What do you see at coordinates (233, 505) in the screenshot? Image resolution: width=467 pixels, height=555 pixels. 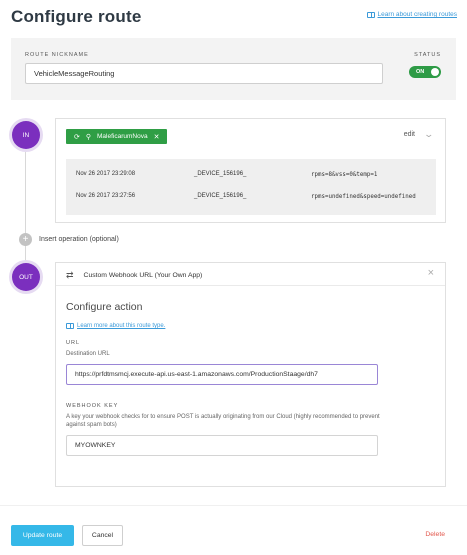 I see `footer-divider` at bounding box center [233, 505].